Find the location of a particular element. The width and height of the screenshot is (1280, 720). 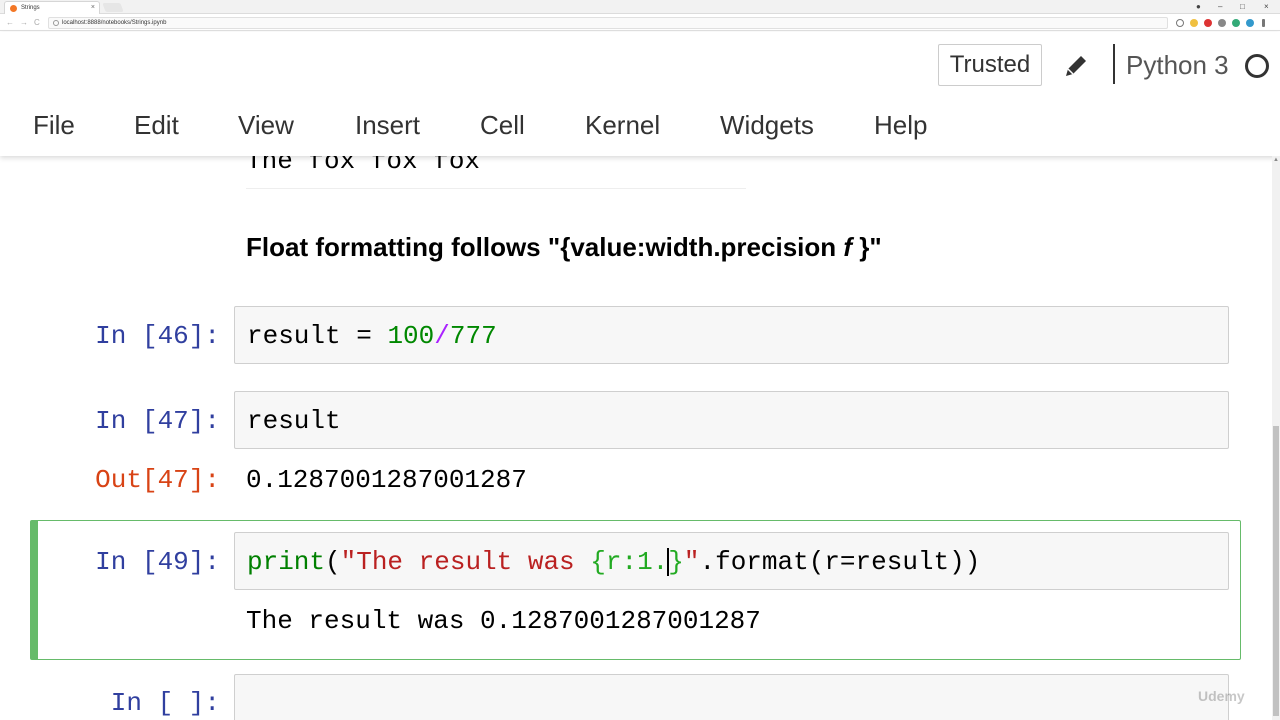

url-text: localhost:8888/notebooks/Strings.ipynb is located at coordinates (114, 23).